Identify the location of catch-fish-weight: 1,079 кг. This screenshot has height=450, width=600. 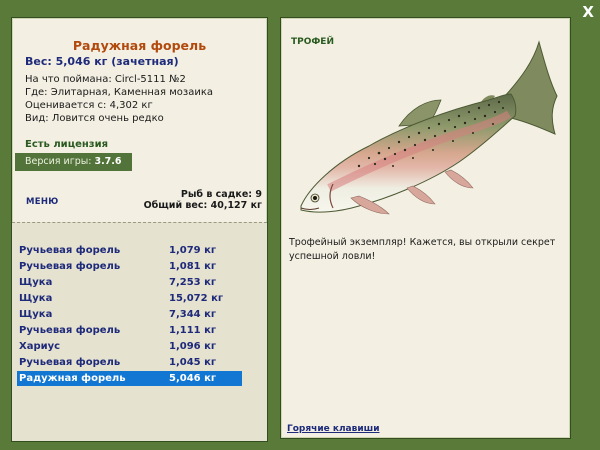
(193, 250).